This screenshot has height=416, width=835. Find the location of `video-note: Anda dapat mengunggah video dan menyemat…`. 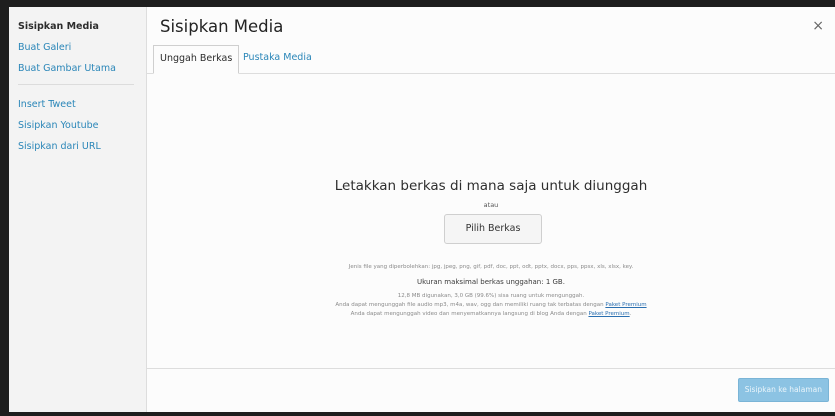

video-note: Anda dapat mengunggah video dan menyemat… is located at coordinates (491, 314).